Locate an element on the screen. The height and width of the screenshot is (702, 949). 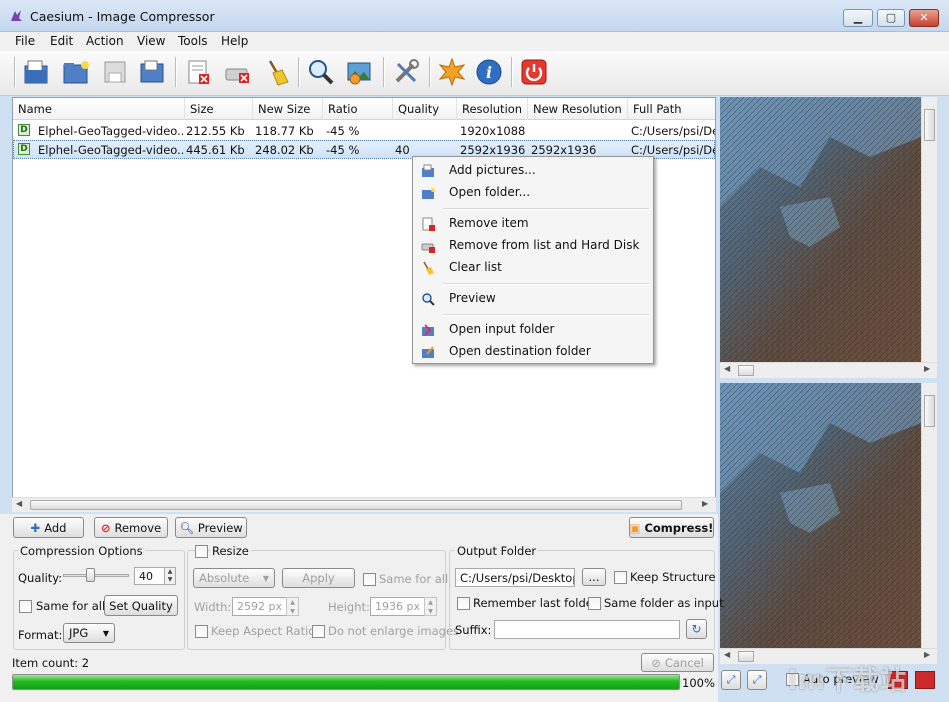
preview-tool-button is located at coordinates (321, 72).